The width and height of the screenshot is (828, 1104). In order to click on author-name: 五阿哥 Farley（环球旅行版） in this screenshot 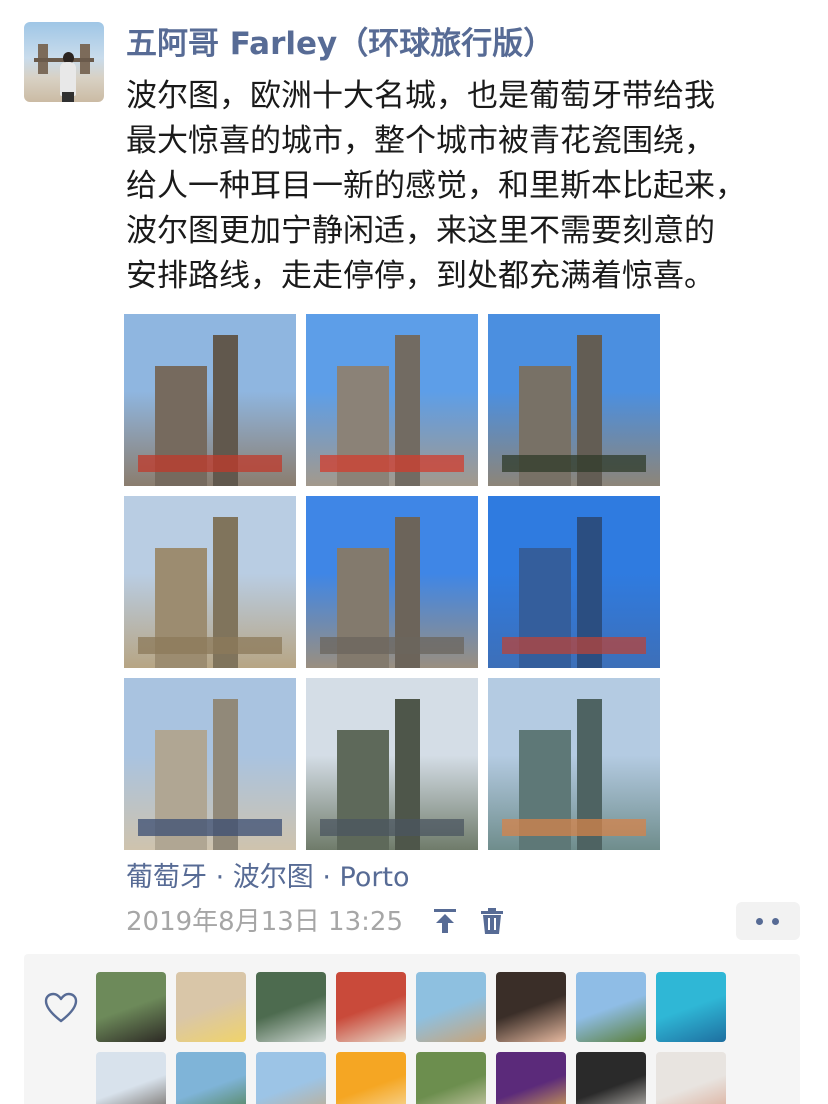, I will do `click(340, 44)`.